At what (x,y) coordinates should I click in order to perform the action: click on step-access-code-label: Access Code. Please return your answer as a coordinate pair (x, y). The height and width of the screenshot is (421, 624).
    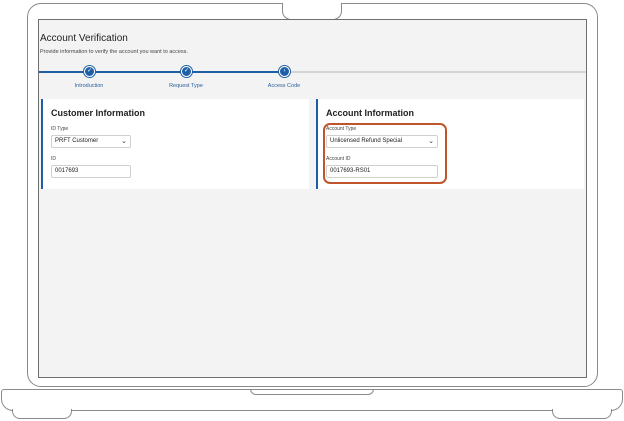
    Looking at the image, I should click on (284, 86).